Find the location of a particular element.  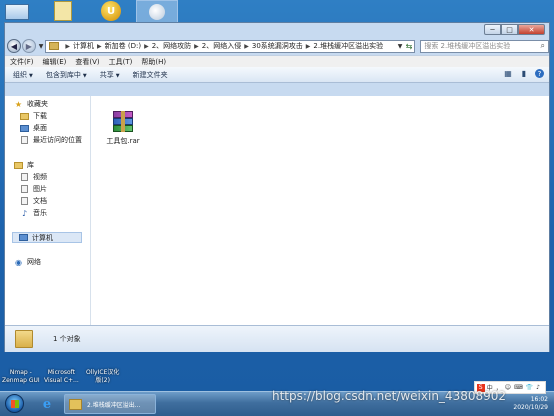

share-label: 共享 is located at coordinates (106, 74).